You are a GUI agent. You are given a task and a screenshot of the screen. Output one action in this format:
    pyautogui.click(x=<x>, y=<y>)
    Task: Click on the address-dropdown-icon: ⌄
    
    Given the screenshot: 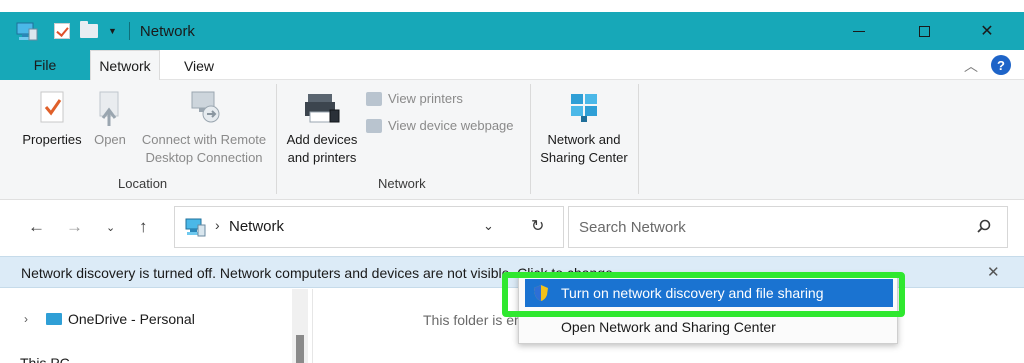 What is the action you would take?
    pyautogui.click(x=488, y=226)
    